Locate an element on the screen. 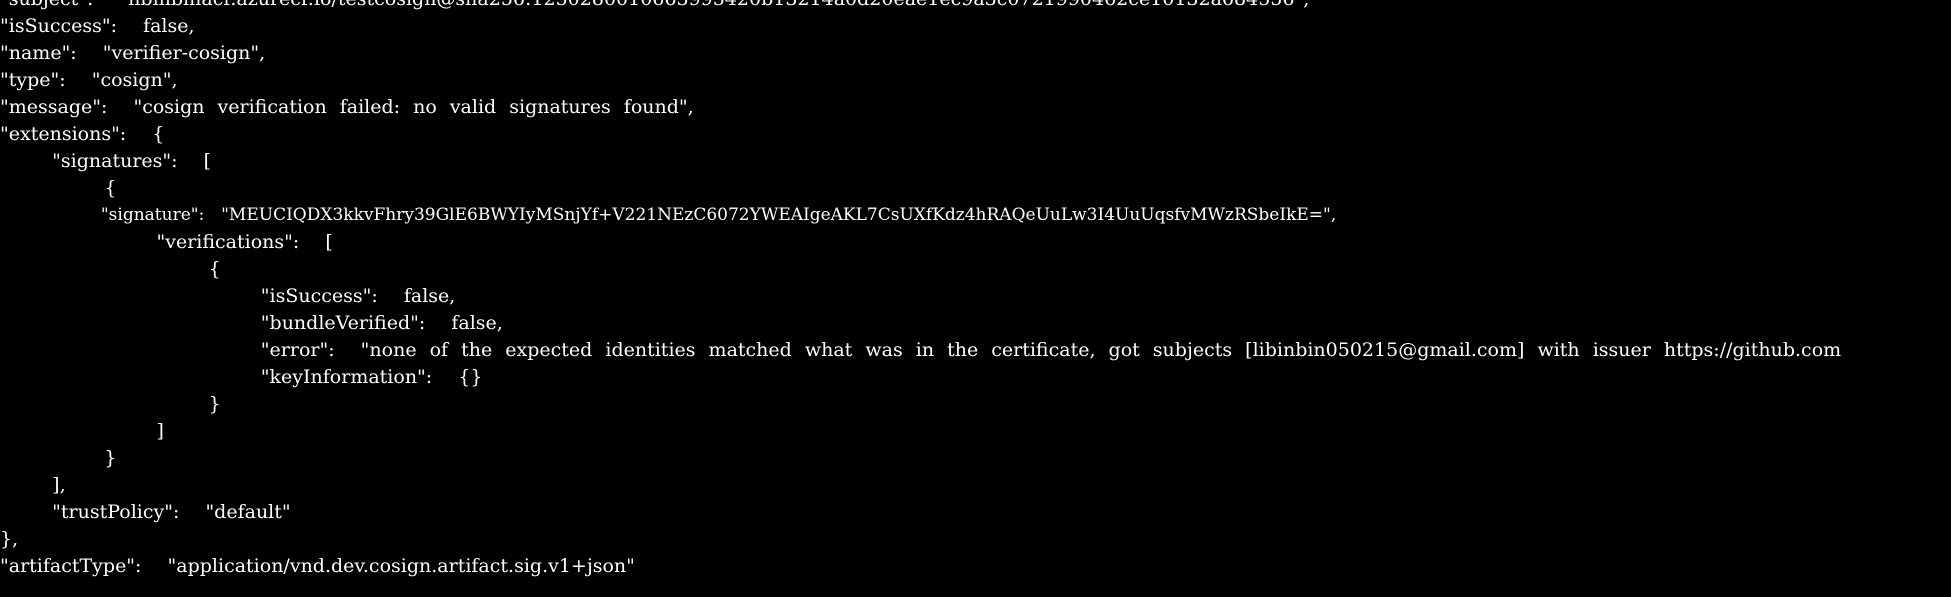  json-line-verifications: "verifications": [ is located at coordinates (166, 242).